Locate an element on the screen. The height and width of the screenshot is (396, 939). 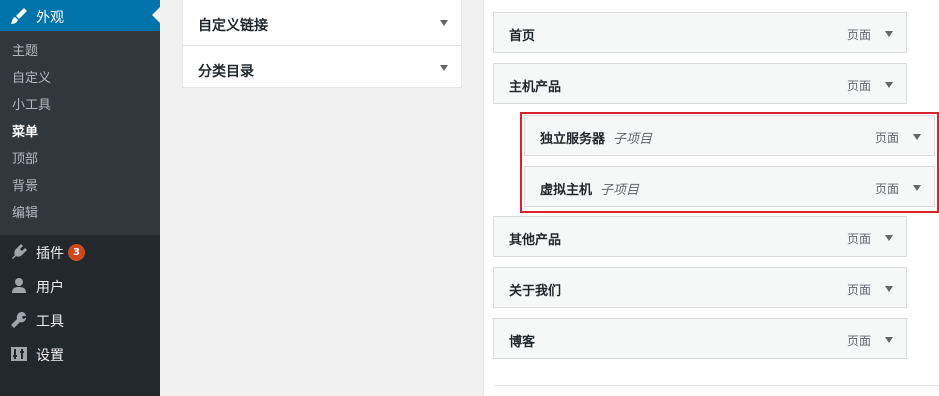
settings-icon is located at coordinates (19, 354).